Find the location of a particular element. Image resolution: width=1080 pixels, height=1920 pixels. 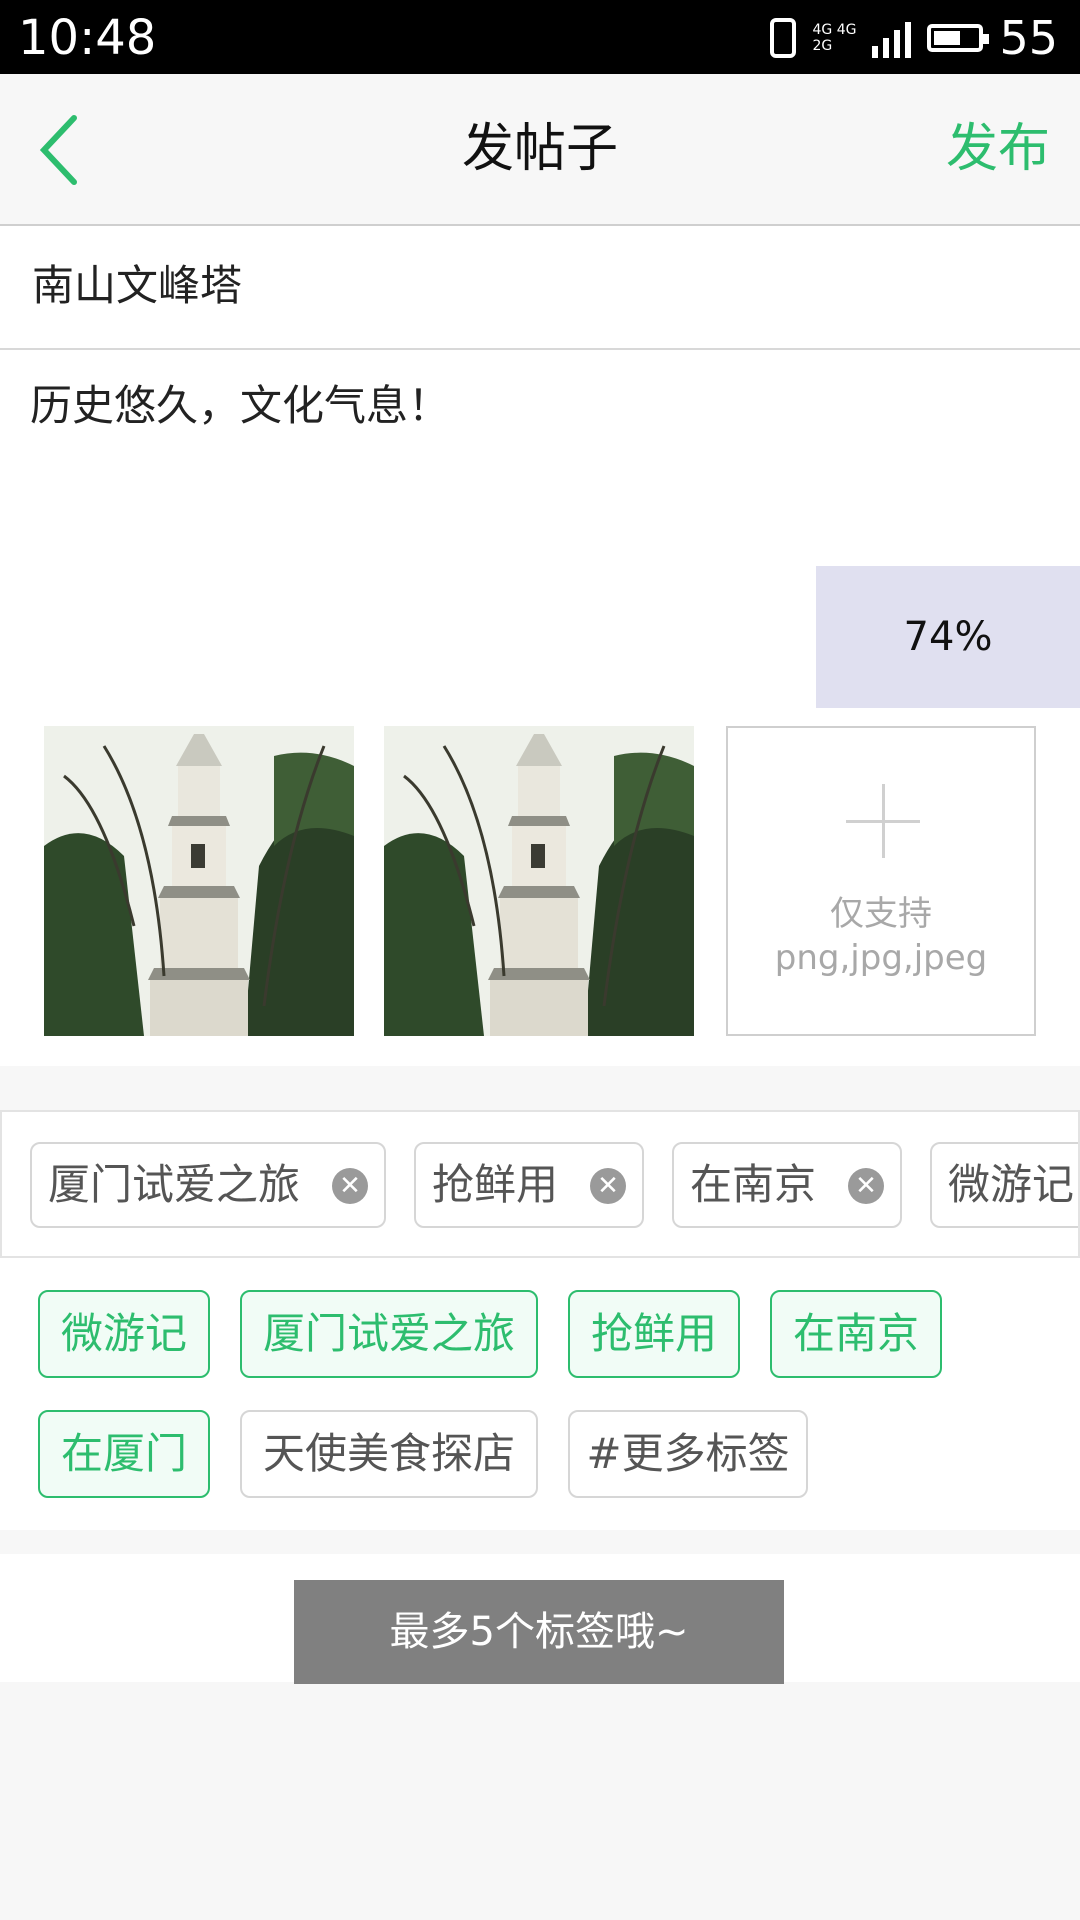

post-body-field: 历史悠久，文化气息！ is located at coordinates (240, 406).